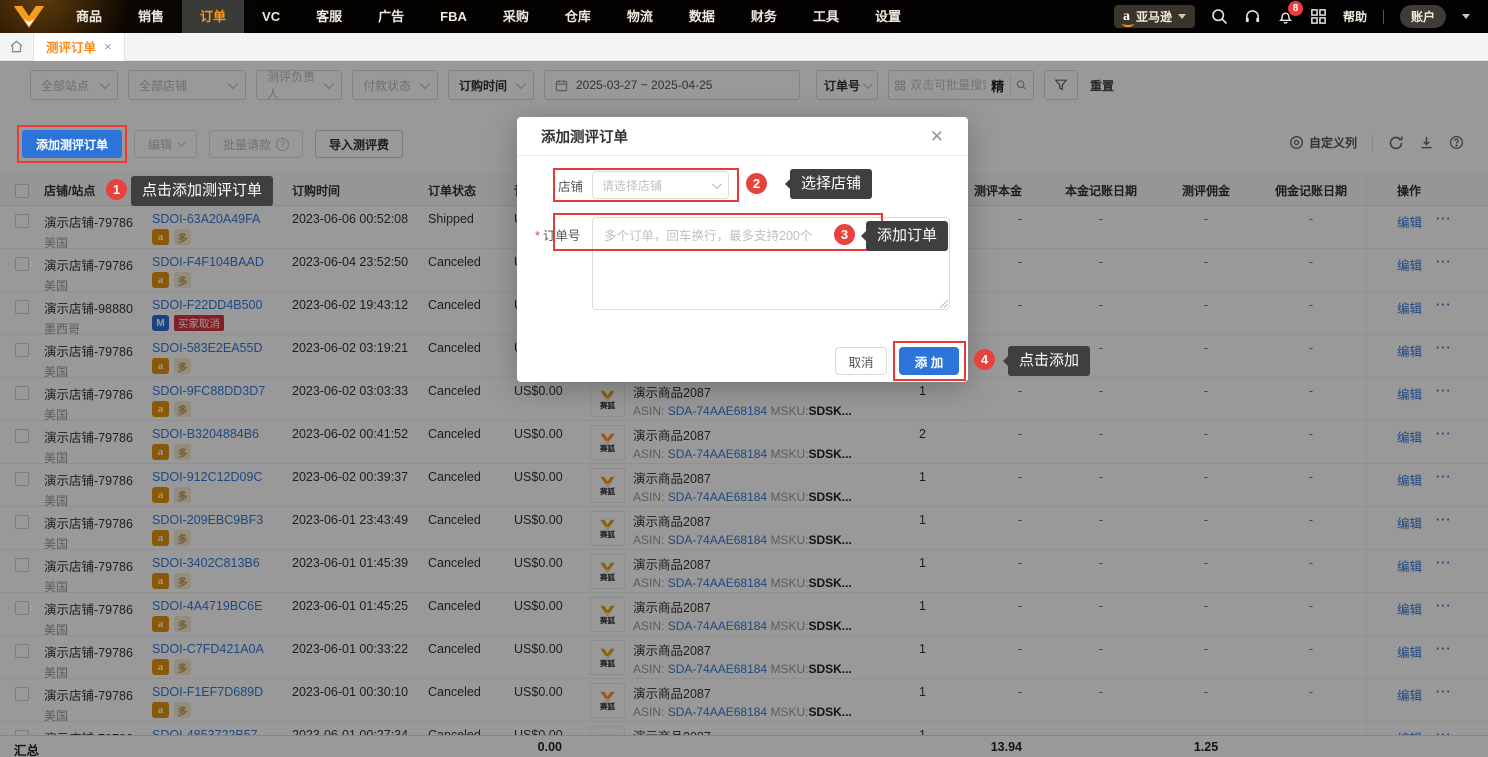  Describe the element at coordinates (1318, 16) in the screenshot. I see `apps-grid-icon` at that location.